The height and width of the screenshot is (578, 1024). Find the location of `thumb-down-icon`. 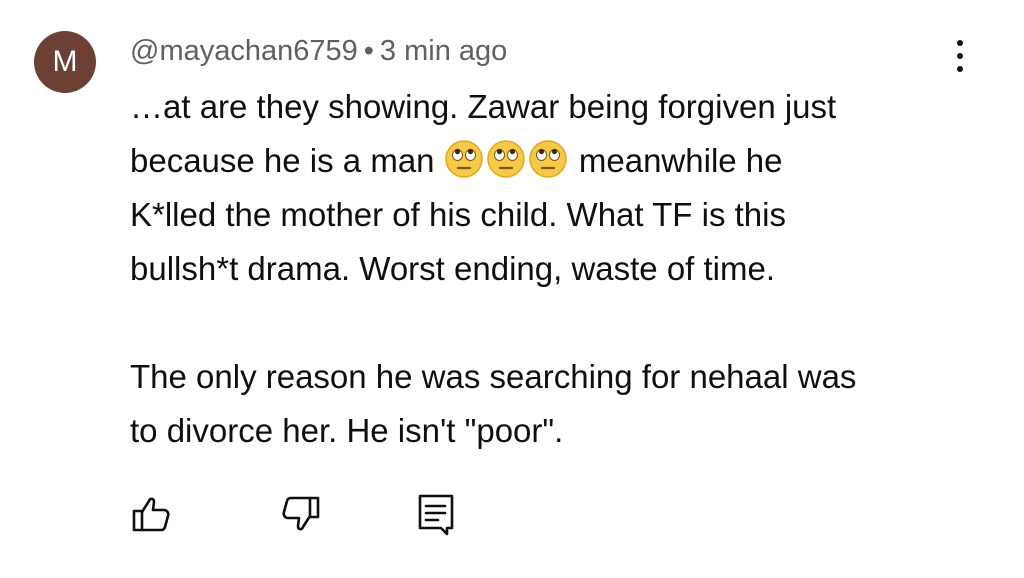

thumb-down-icon is located at coordinates (301, 513).